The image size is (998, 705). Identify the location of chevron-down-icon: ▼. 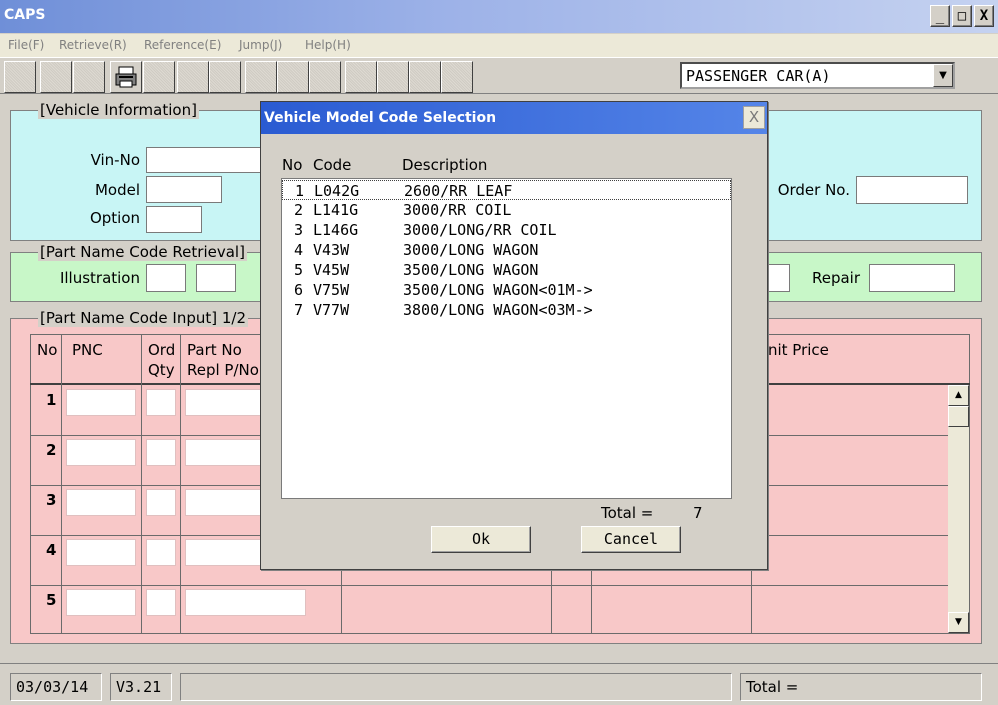
(943, 75).